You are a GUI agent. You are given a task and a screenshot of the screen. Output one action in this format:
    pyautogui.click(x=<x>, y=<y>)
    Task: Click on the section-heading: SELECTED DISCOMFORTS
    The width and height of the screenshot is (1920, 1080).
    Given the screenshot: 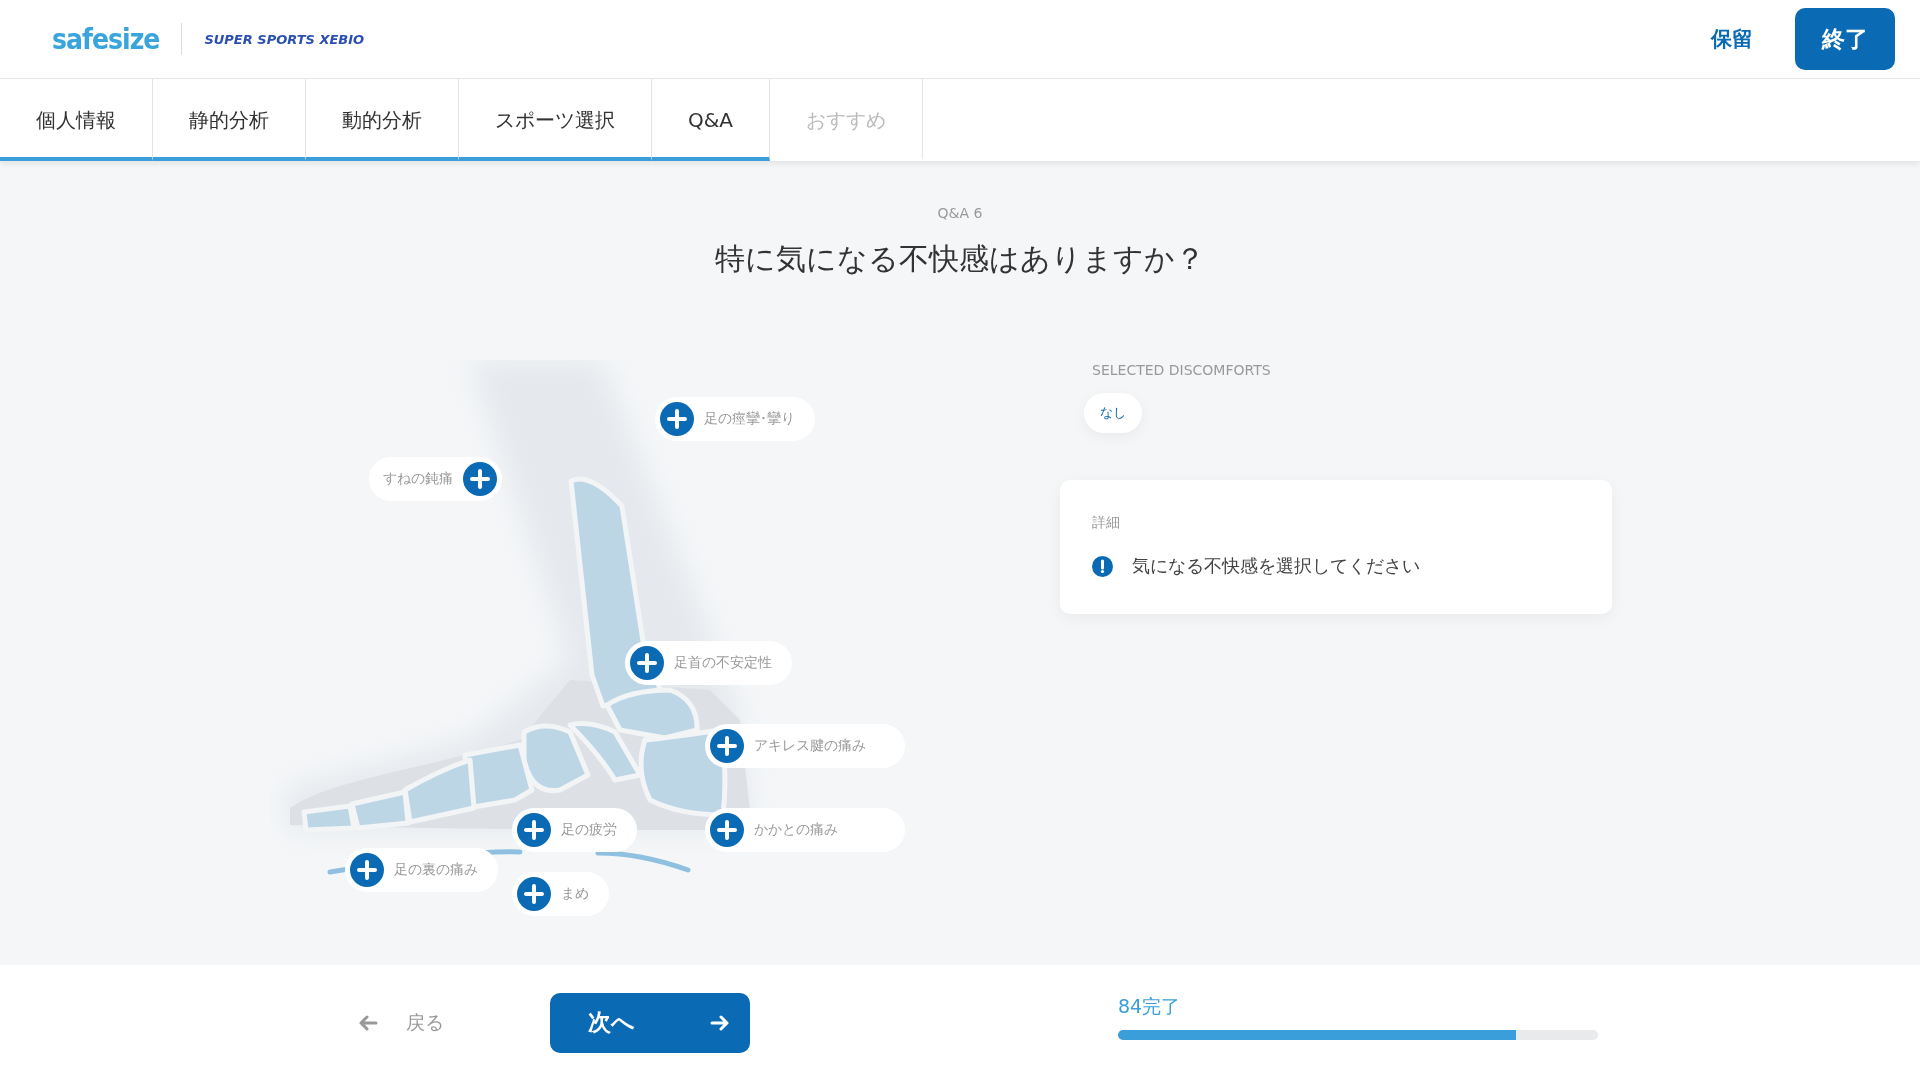 What is the action you would take?
    pyautogui.click(x=1181, y=370)
    